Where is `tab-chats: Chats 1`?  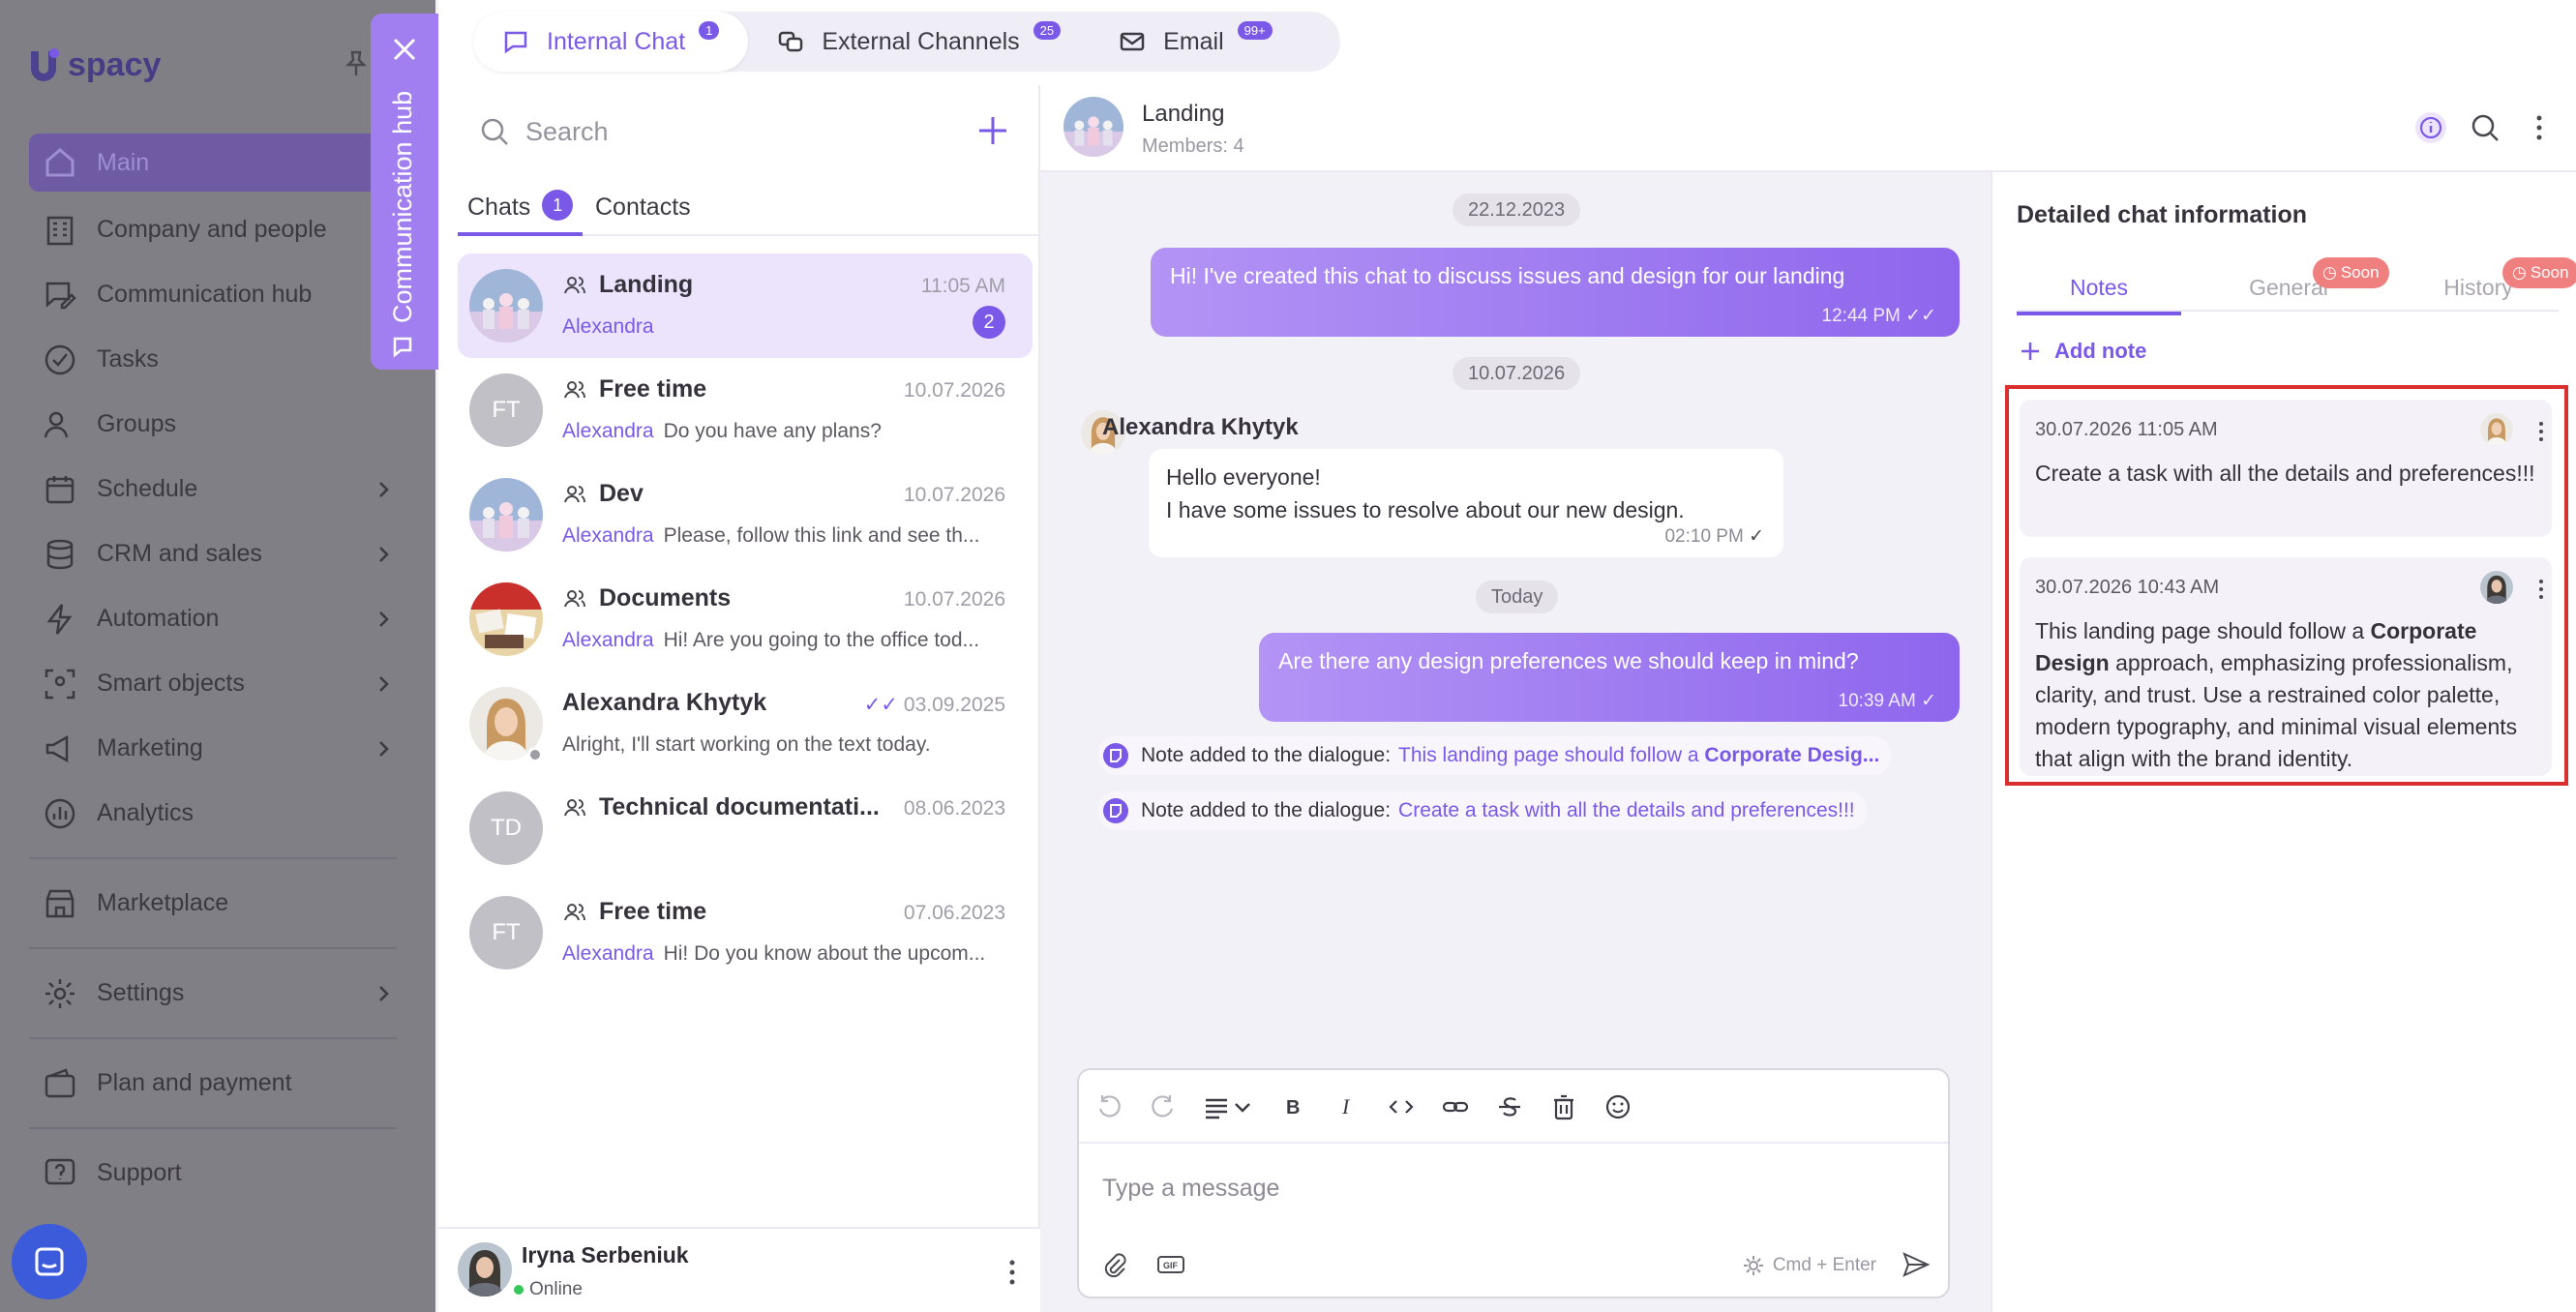
tab-chats: Chats 1 is located at coordinates (521, 211).